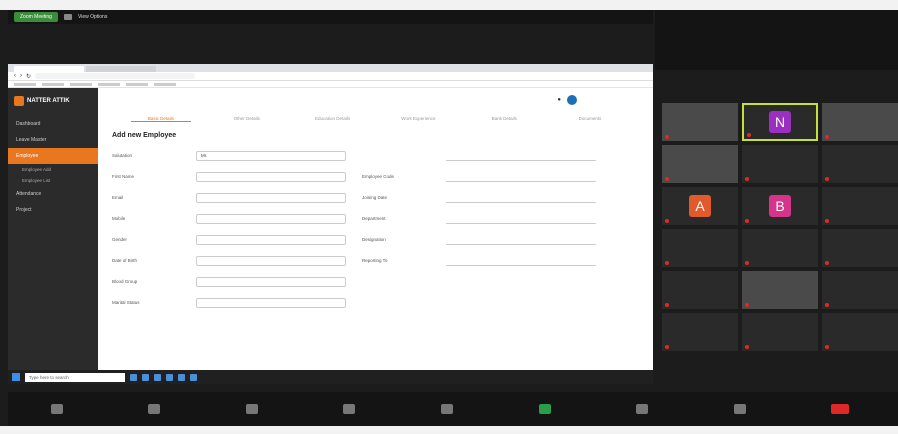 The width and height of the screenshot is (898, 434). Describe the element at coordinates (271, 281) in the screenshot. I see `blood-group-field` at that location.